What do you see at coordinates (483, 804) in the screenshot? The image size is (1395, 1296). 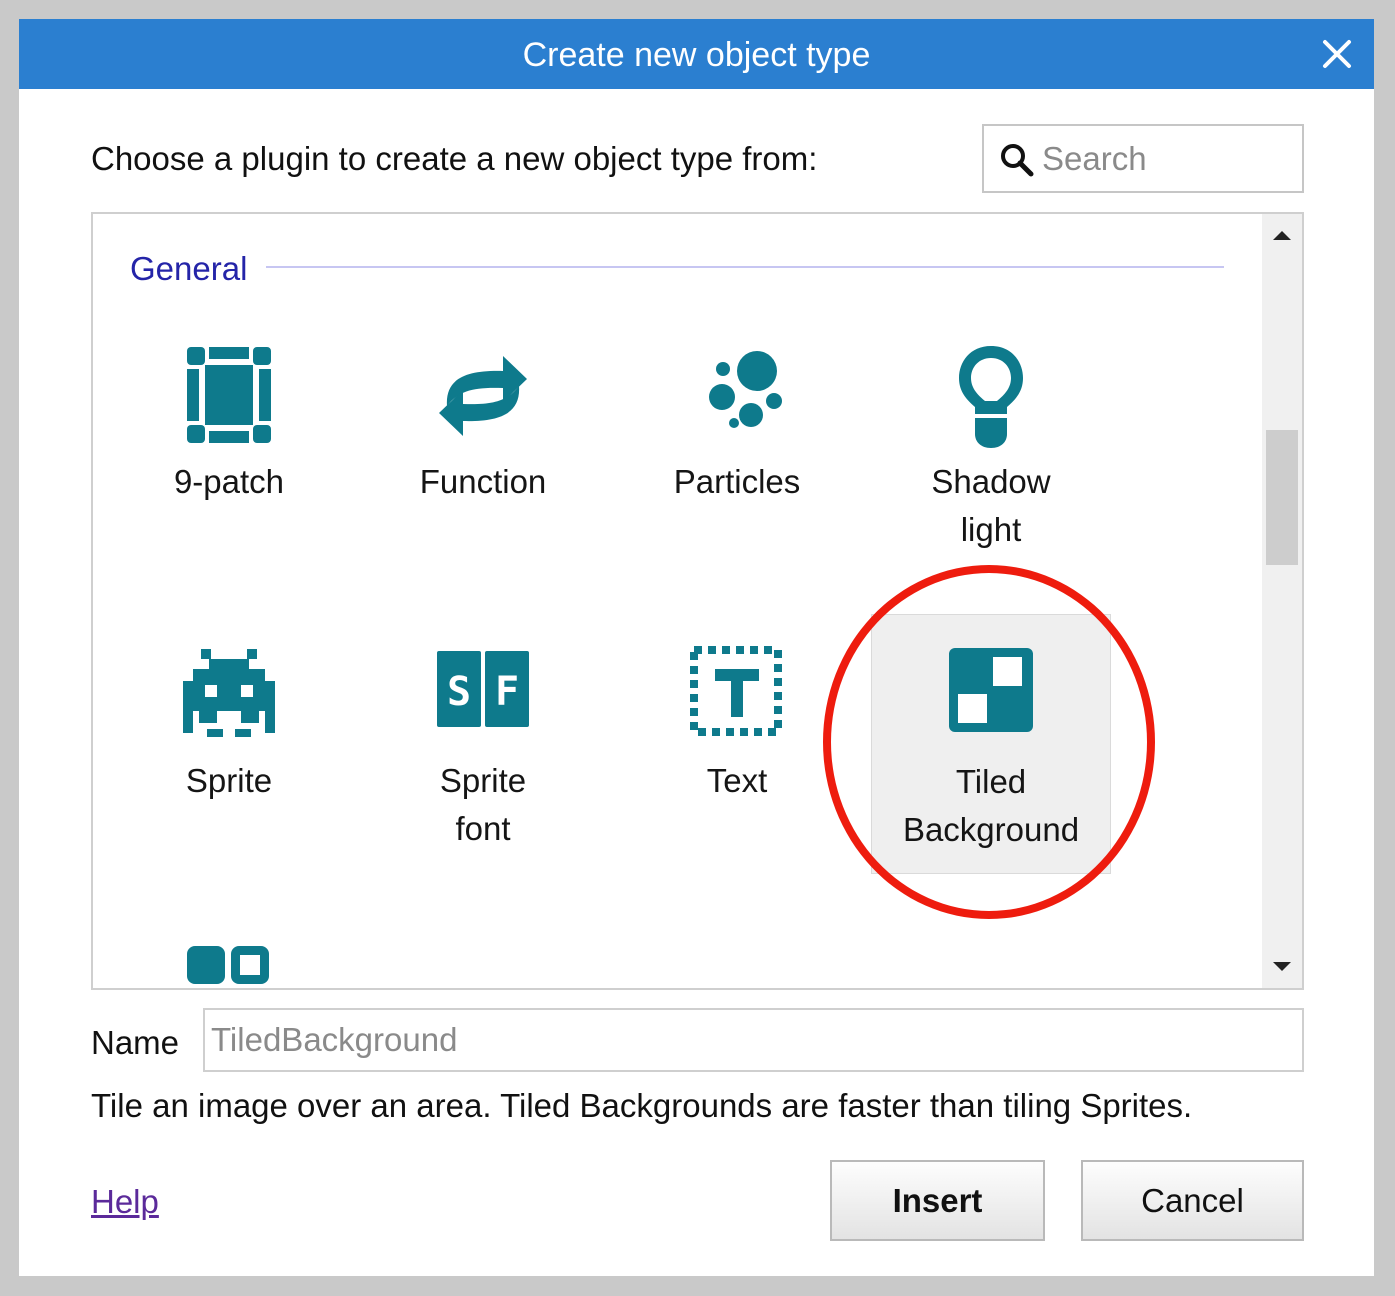 I see `plugin-label: Sprite font` at bounding box center [483, 804].